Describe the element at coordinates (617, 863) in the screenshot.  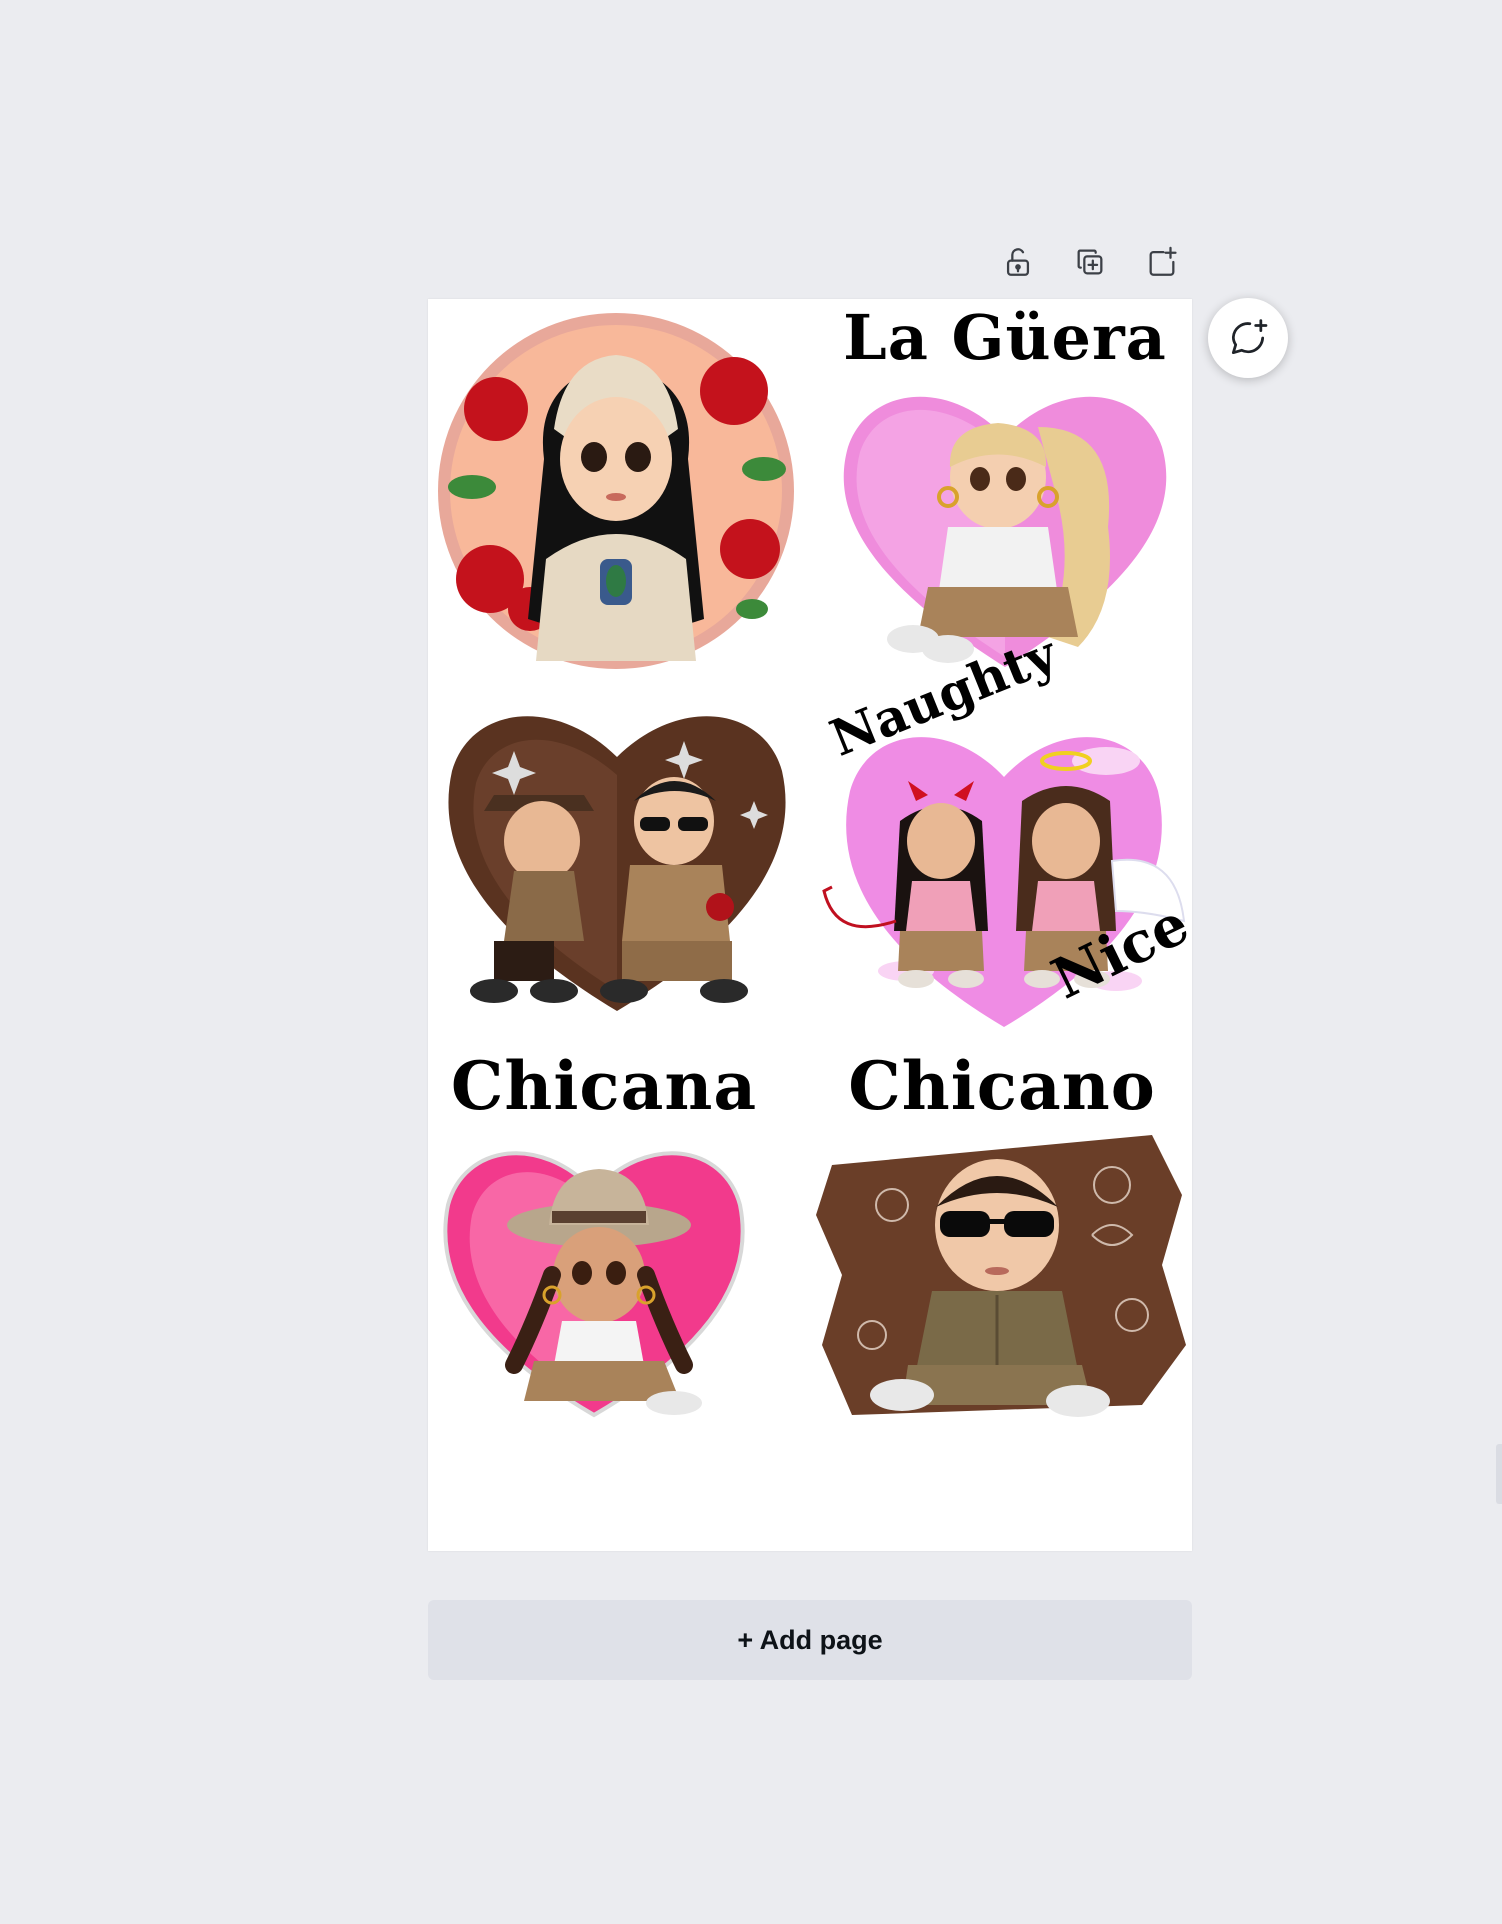
I see `couple-heart-illustration` at that location.